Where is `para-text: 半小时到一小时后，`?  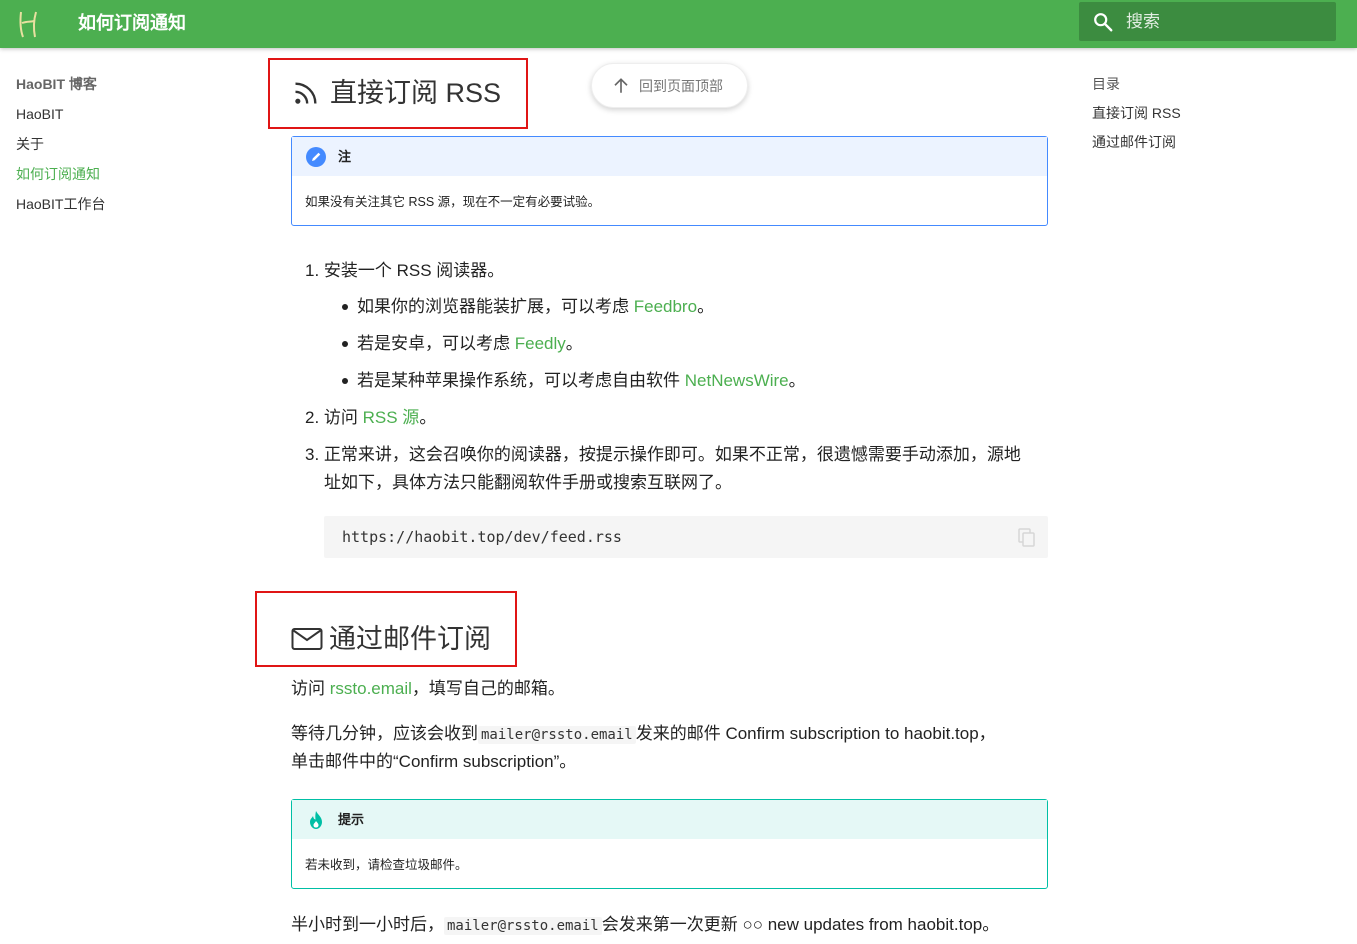 para-text: 半小时到一小时后， is located at coordinates (367, 924).